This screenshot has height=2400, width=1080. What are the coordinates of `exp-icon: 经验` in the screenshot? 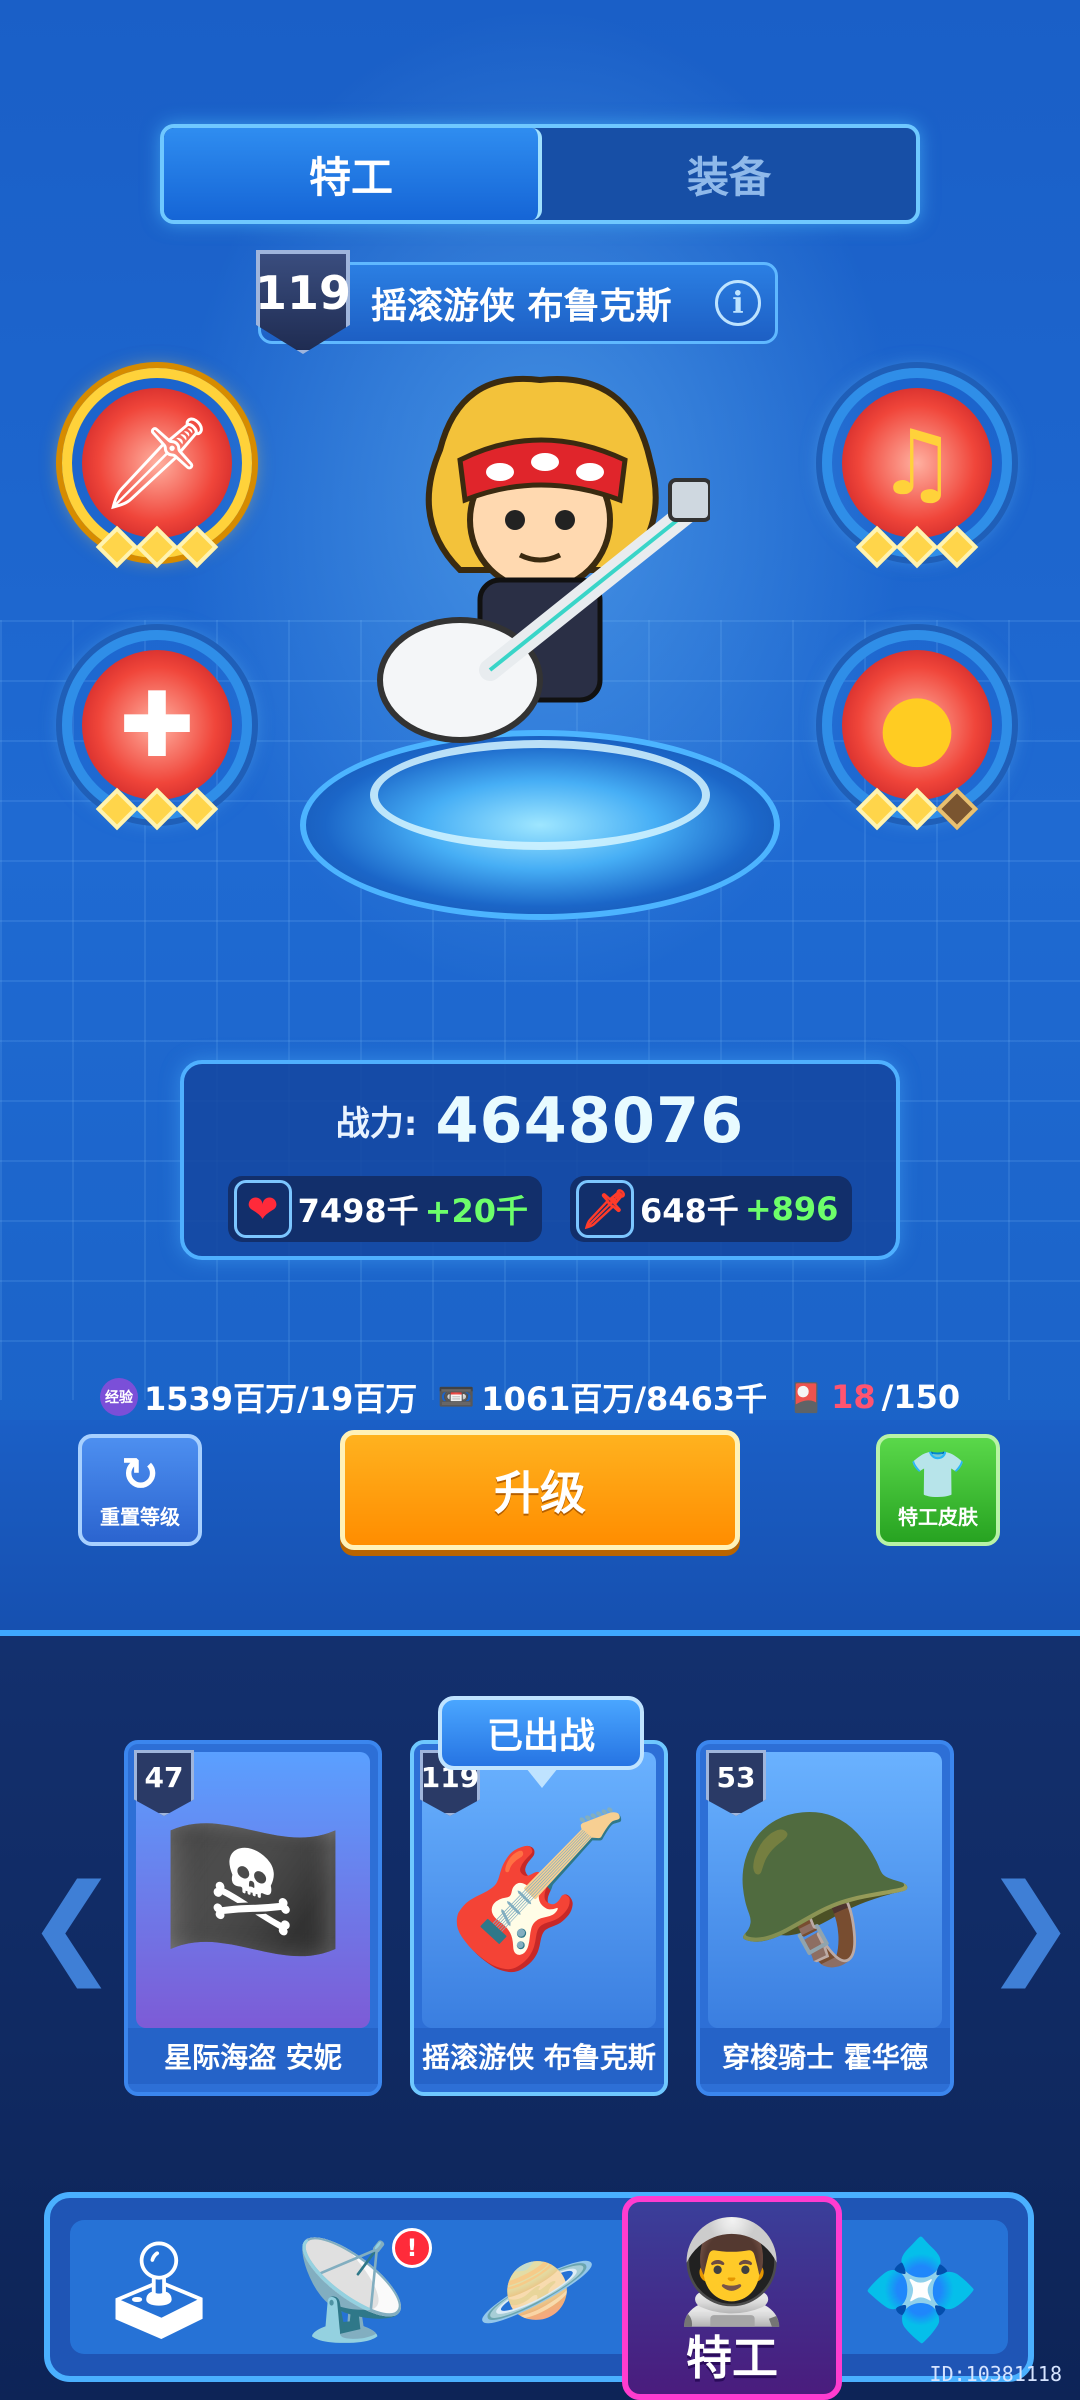 It's located at (119, 1397).